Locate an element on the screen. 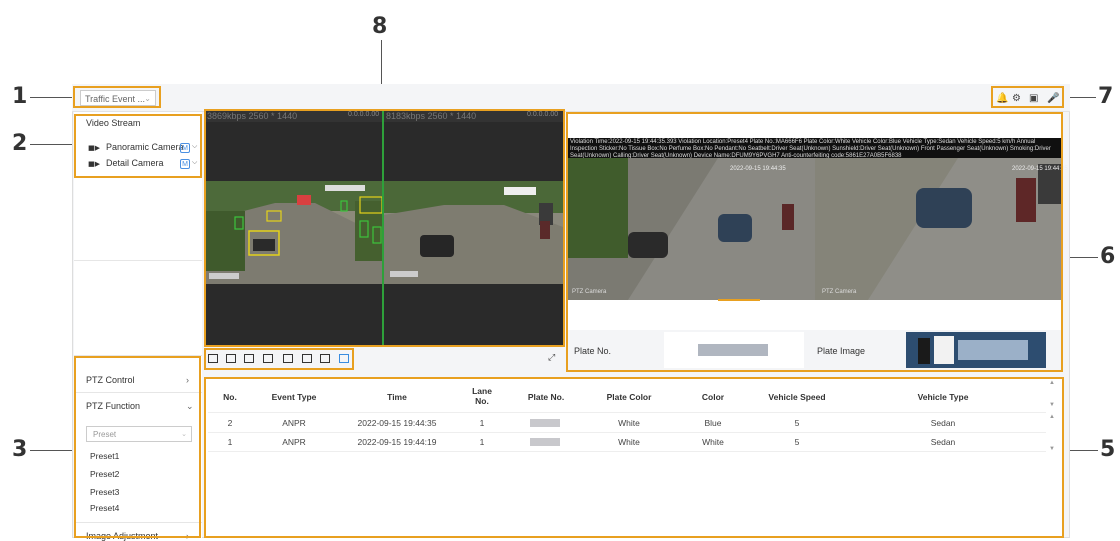 The height and width of the screenshot is (541, 1120). fullscreen-icon: ⤢ is located at coordinates (551, 358).